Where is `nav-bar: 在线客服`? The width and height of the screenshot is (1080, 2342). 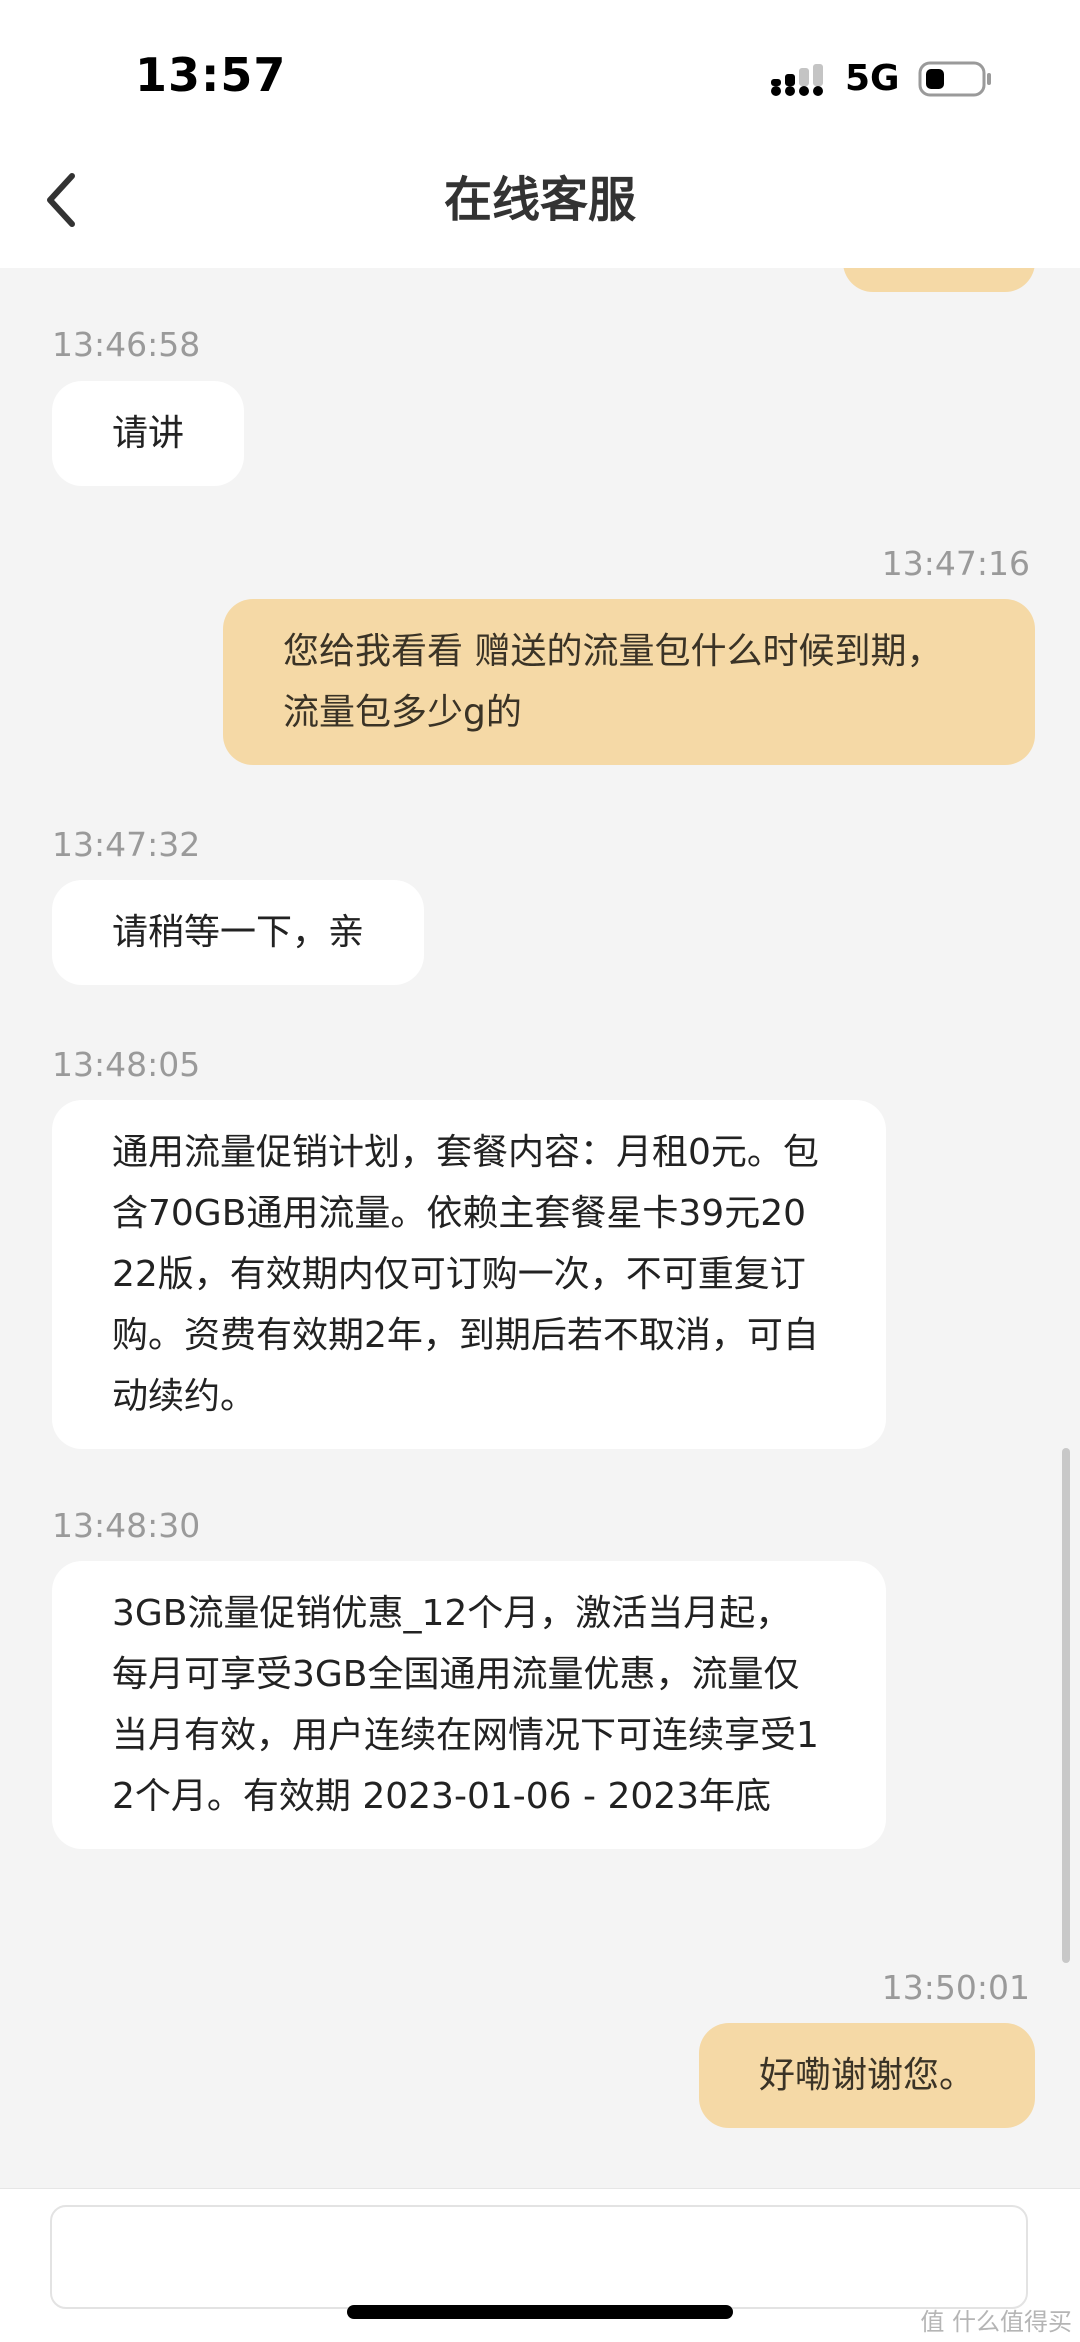
nav-bar: 在线客服 is located at coordinates (540, 204).